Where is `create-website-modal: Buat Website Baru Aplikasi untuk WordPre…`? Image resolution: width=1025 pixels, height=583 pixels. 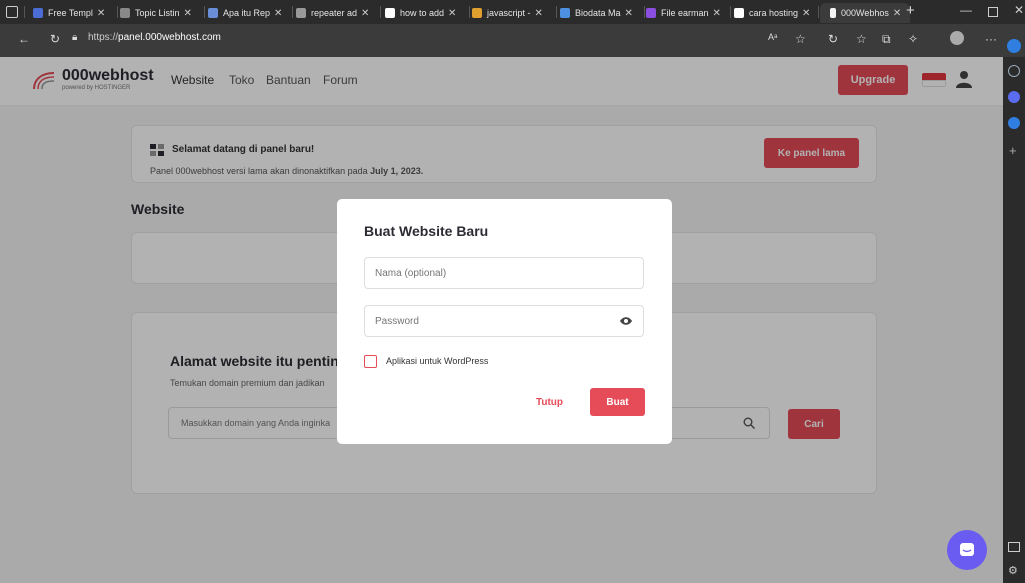 create-website-modal: Buat Website Baru Aplikasi untuk WordPre… is located at coordinates (504, 321).